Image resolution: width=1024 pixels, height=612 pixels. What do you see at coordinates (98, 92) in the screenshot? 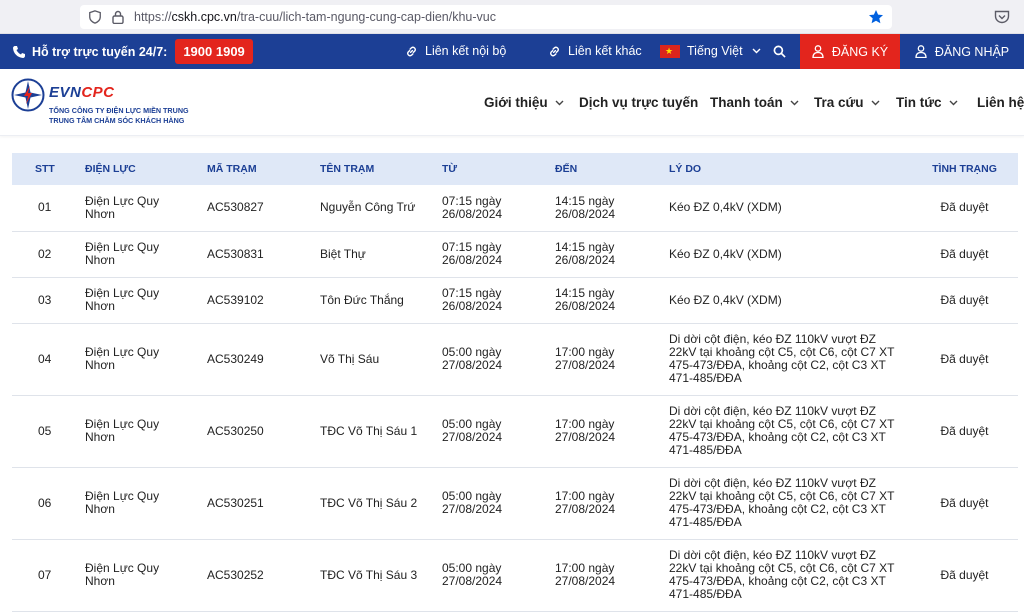
I see `logo-cpc: CPC` at bounding box center [98, 92].